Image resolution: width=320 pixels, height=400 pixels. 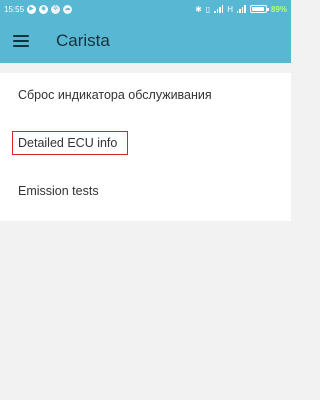 I want to click on hamburger-icon, so click(x=20, y=40).